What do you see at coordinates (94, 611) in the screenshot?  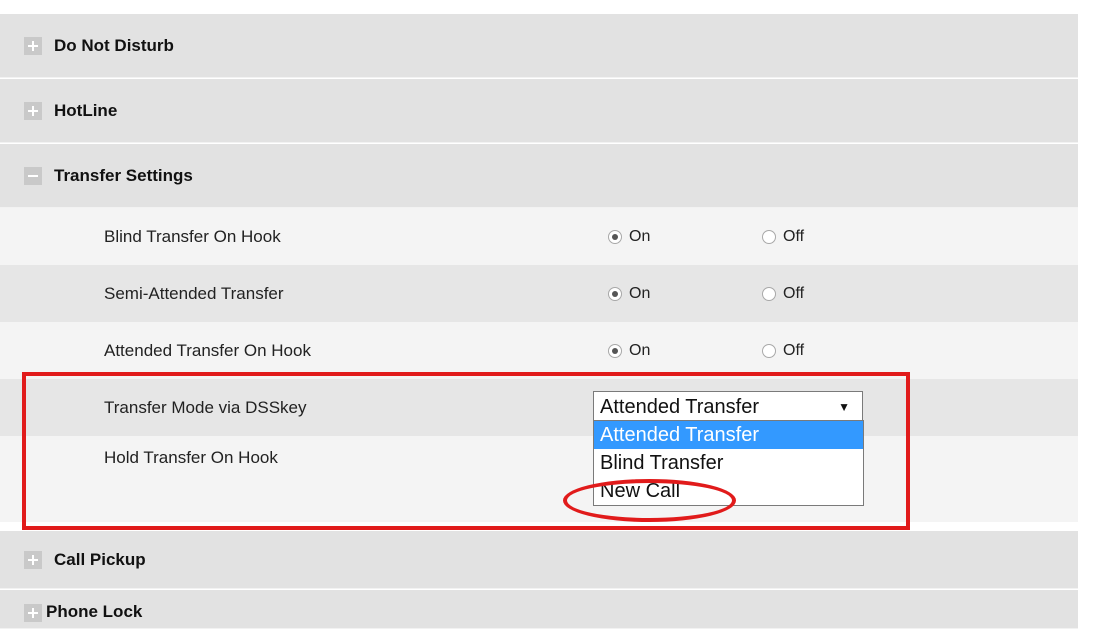 I see `section-title-phone-lock: Phone Lock` at bounding box center [94, 611].